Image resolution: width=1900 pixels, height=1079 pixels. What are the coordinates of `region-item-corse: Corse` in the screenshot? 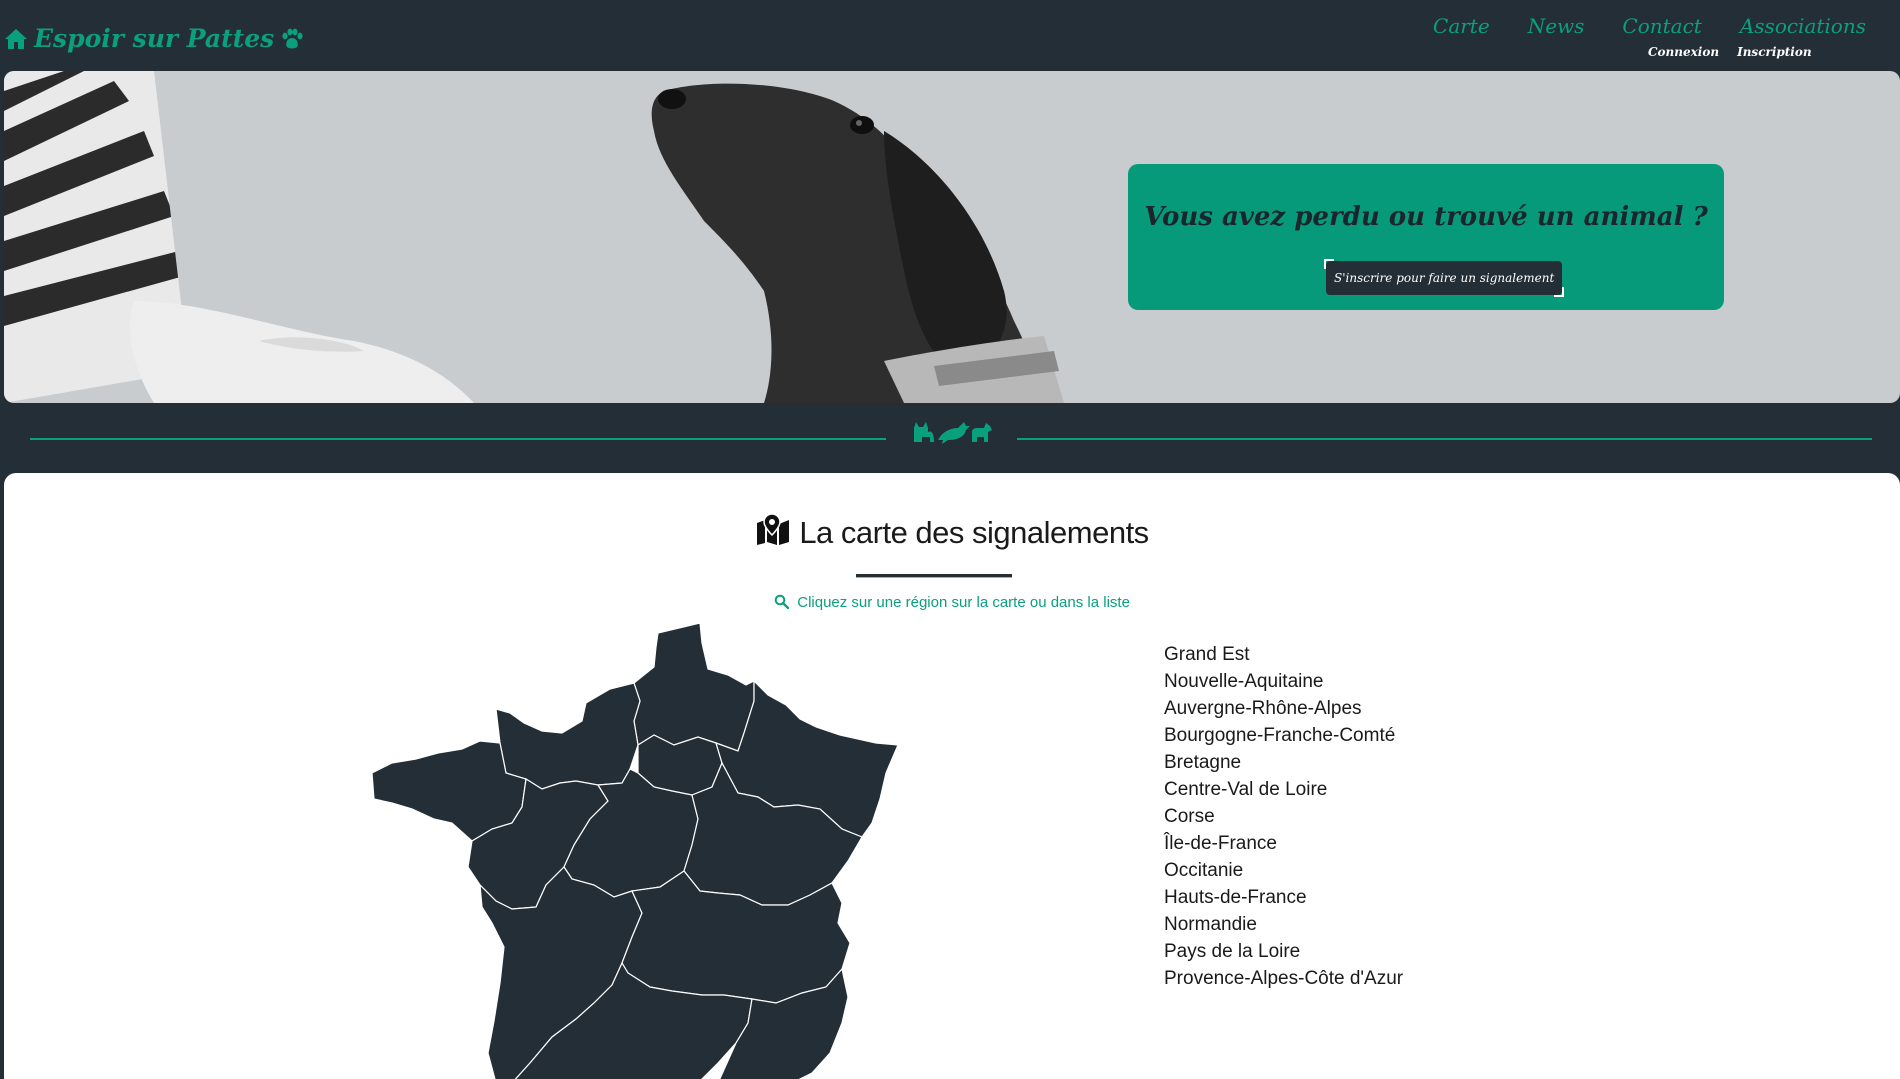 It's located at (1283, 816).